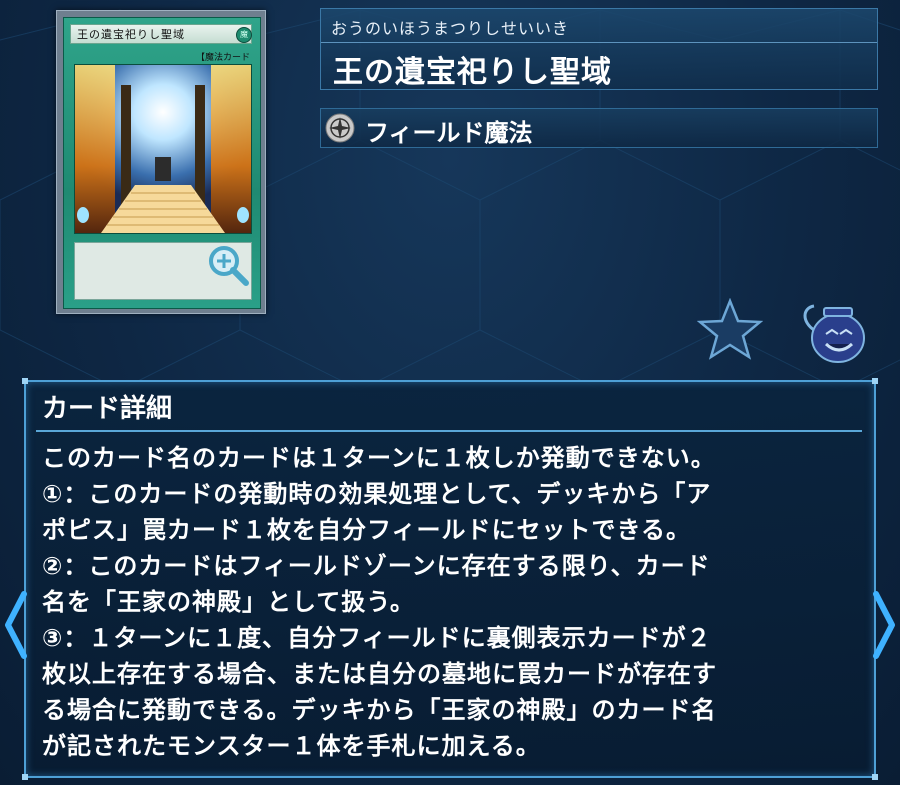  I want to click on detail-divider, so click(449, 431).